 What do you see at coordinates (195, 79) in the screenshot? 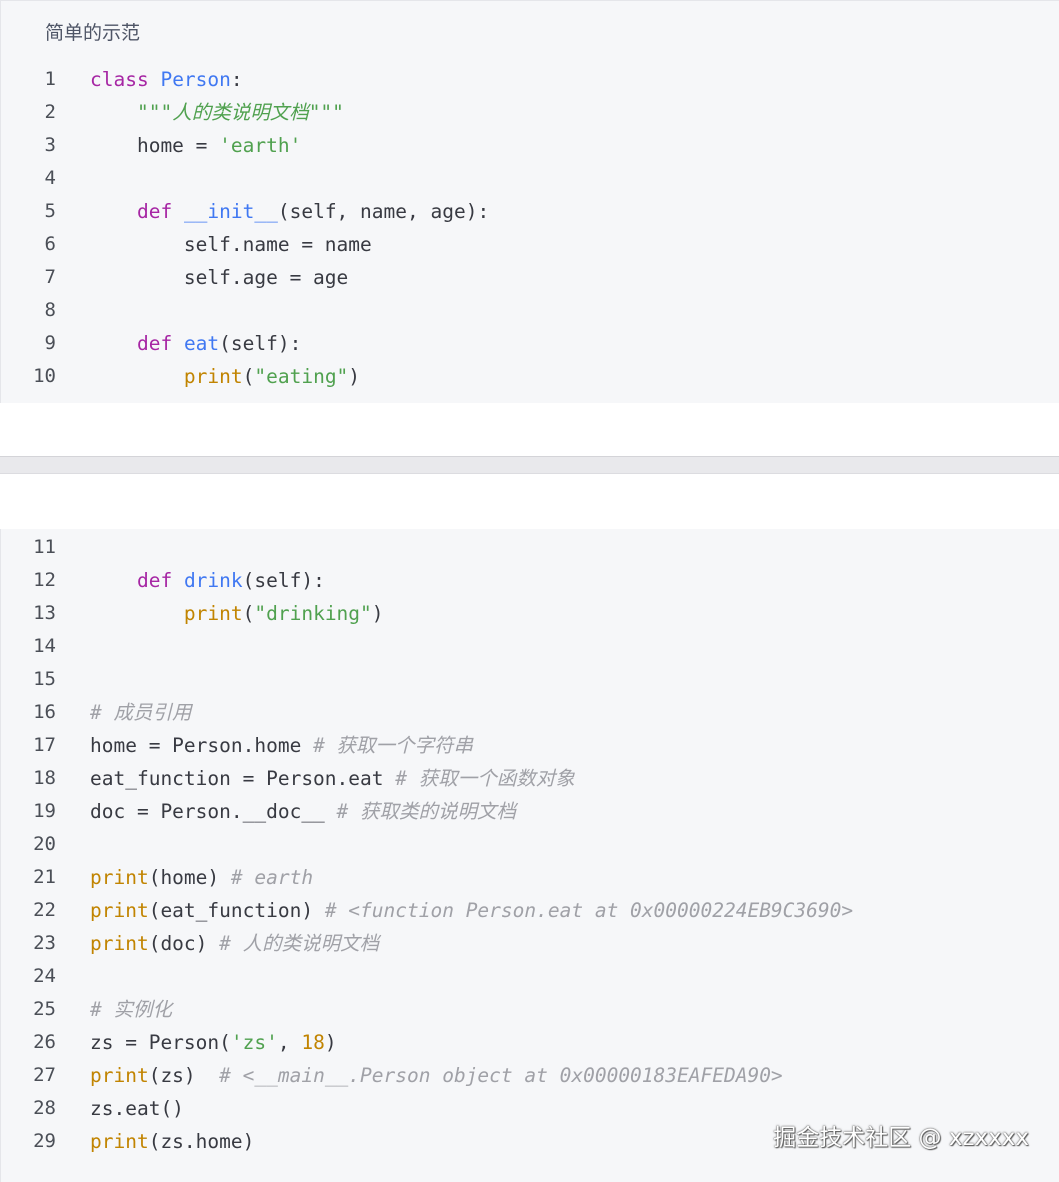
I see `code-token: Person` at bounding box center [195, 79].